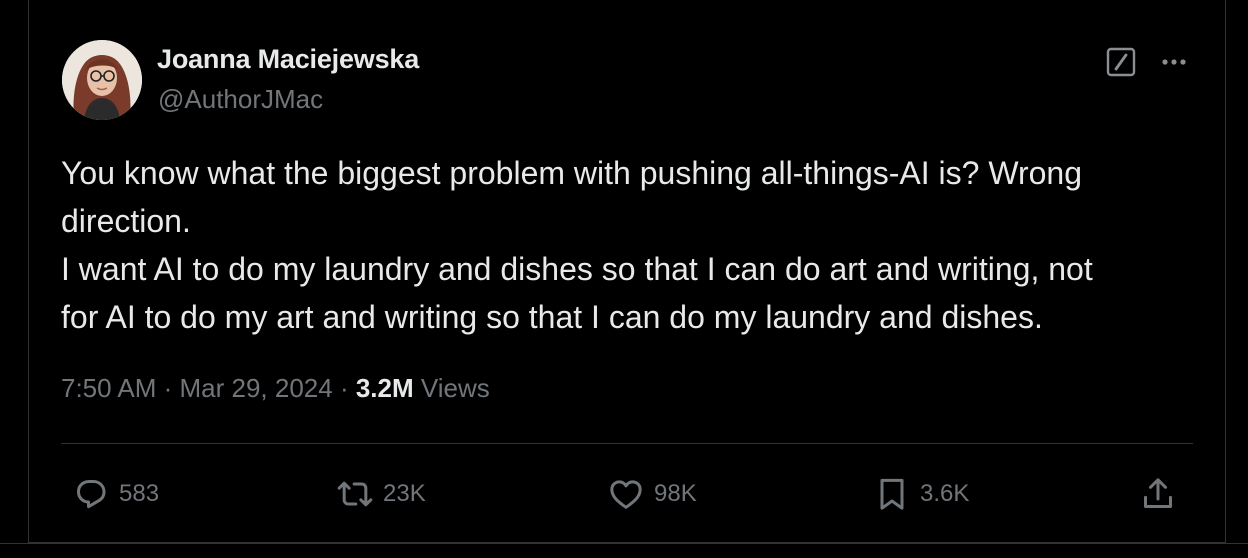 The height and width of the screenshot is (558, 1248). What do you see at coordinates (1174, 62) in the screenshot?
I see `more-options-icon` at bounding box center [1174, 62].